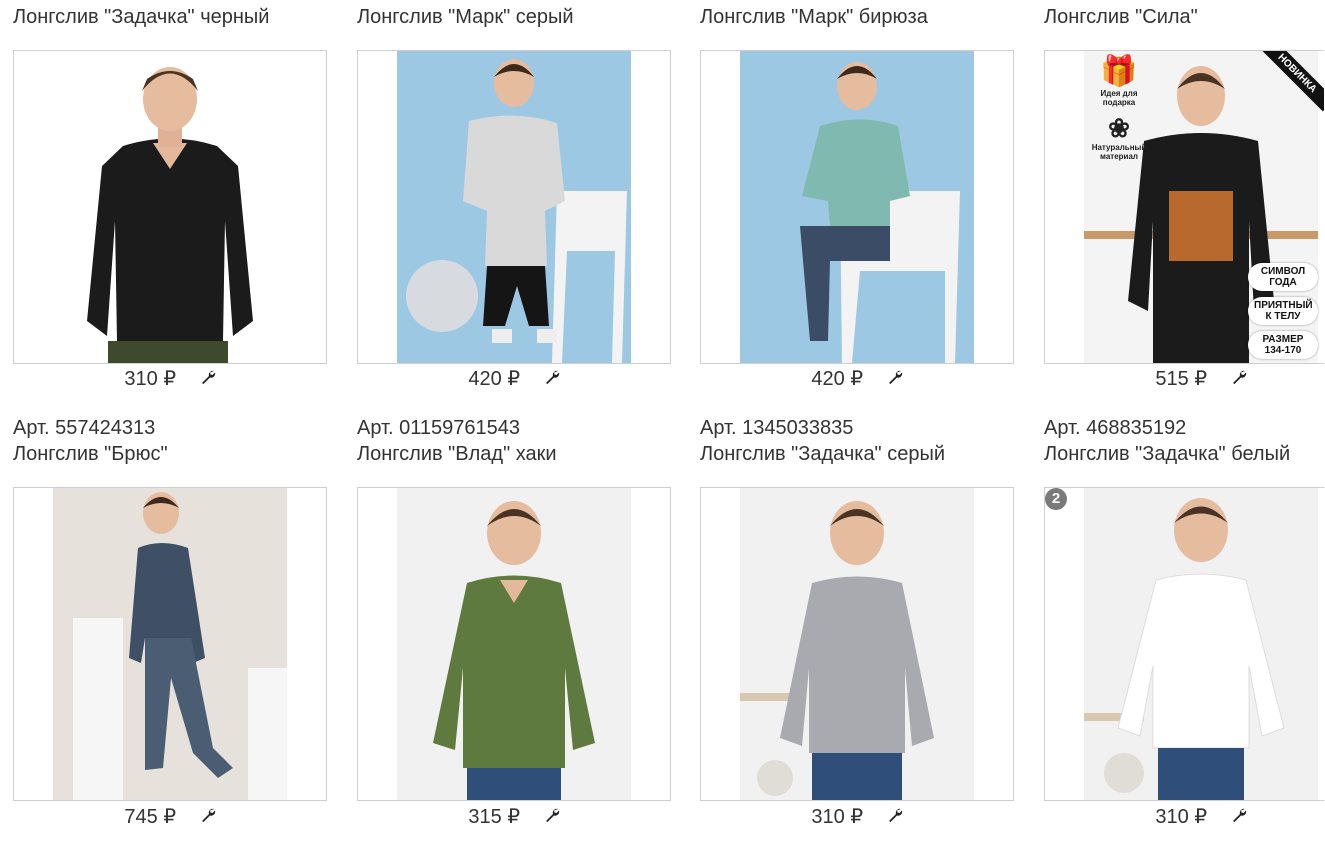 The height and width of the screenshot is (853, 1325). I want to click on price-row: 745 ₽, so click(170, 817).